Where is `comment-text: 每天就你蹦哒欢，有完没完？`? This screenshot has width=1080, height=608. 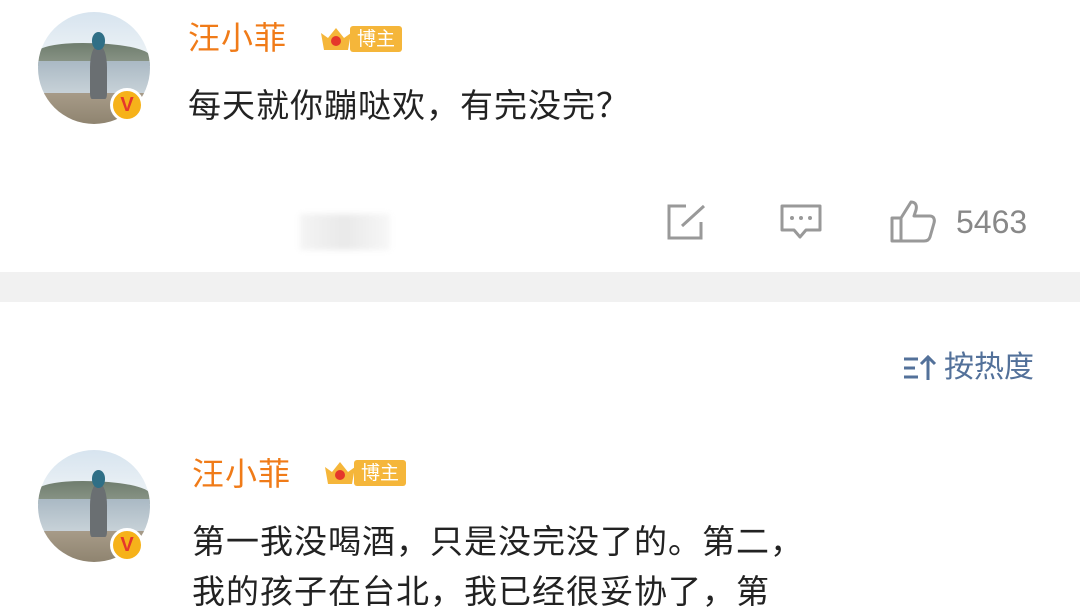 comment-text: 每天就你蹦哒欢，有完没完？ is located at coordinates (409, 105).